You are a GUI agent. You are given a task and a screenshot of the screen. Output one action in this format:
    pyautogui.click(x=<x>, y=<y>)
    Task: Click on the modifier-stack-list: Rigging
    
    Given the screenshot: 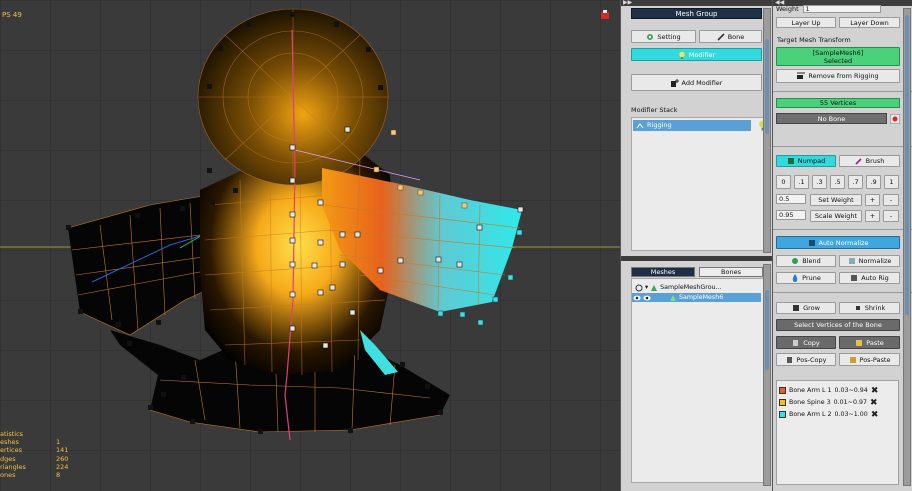 What is the action you would take?
    pyautogui.click(x=701, y=184)
    